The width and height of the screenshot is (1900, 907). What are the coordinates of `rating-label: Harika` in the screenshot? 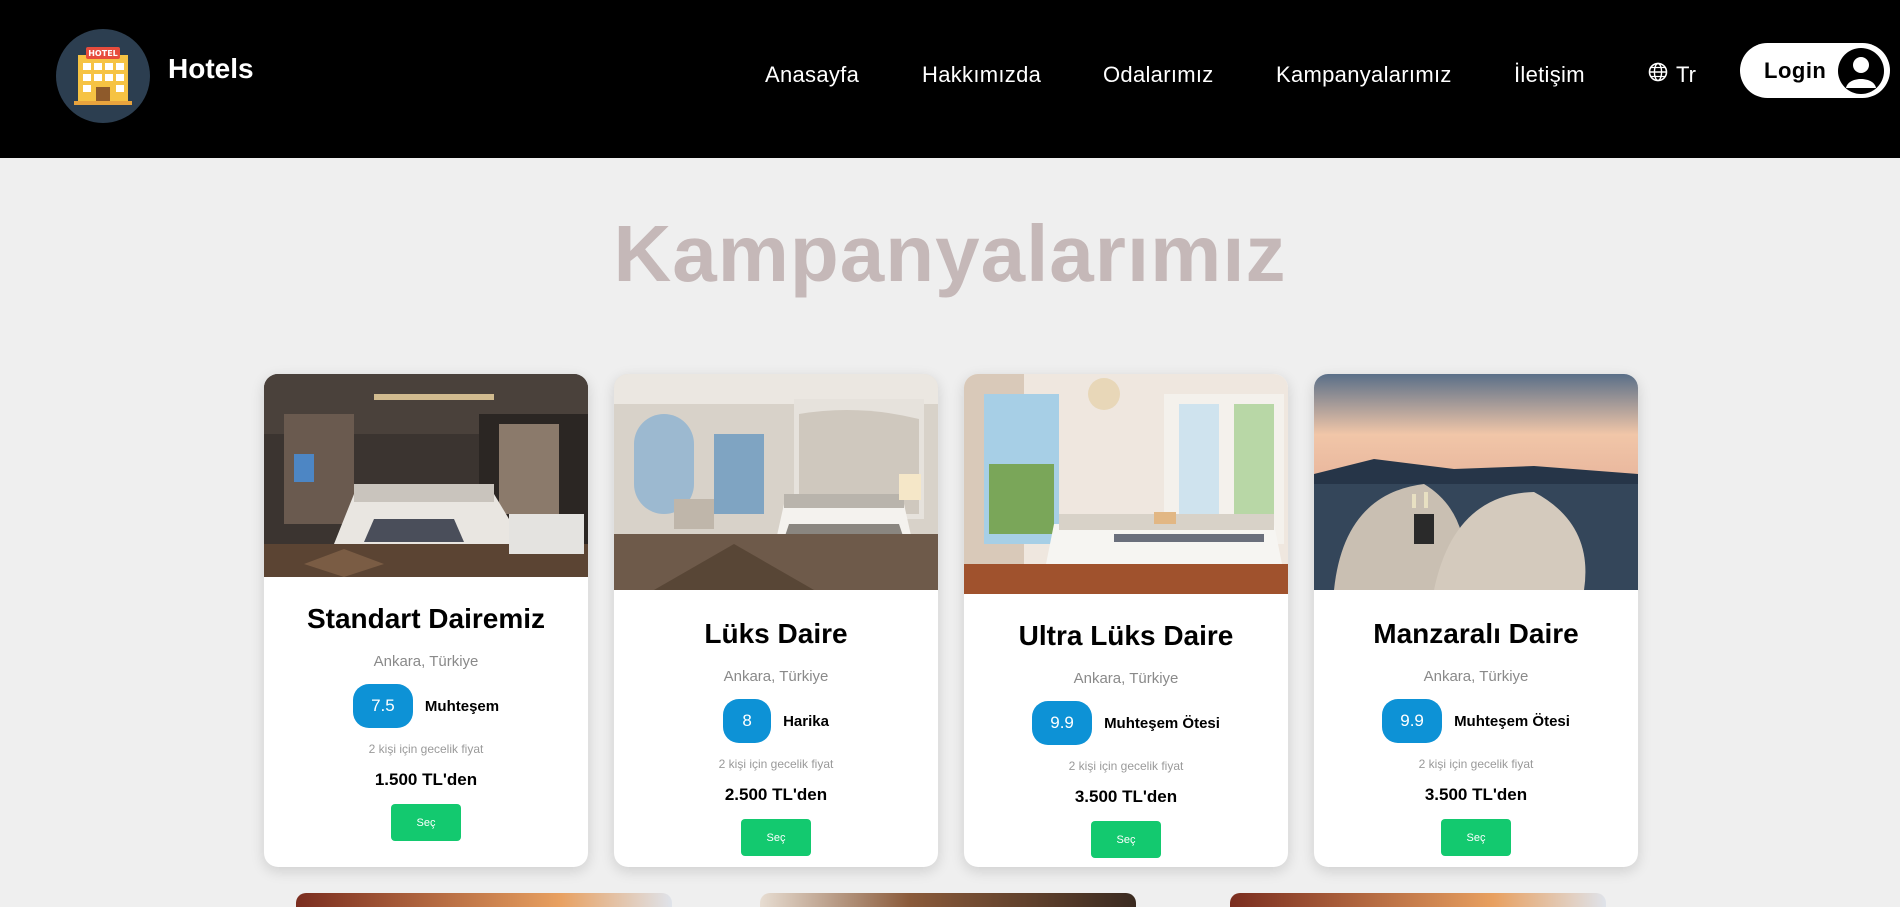 It's located at (806, 721).